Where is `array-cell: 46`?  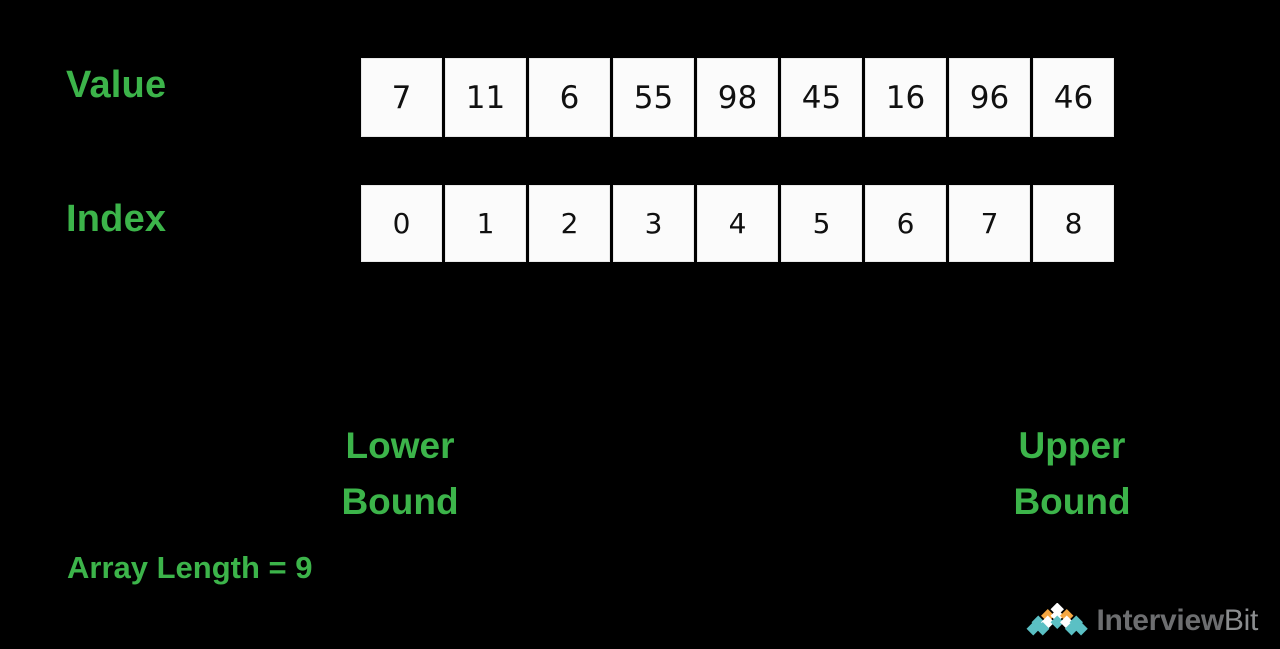 array-cell: 46 is located at coordinates (1073, 97).